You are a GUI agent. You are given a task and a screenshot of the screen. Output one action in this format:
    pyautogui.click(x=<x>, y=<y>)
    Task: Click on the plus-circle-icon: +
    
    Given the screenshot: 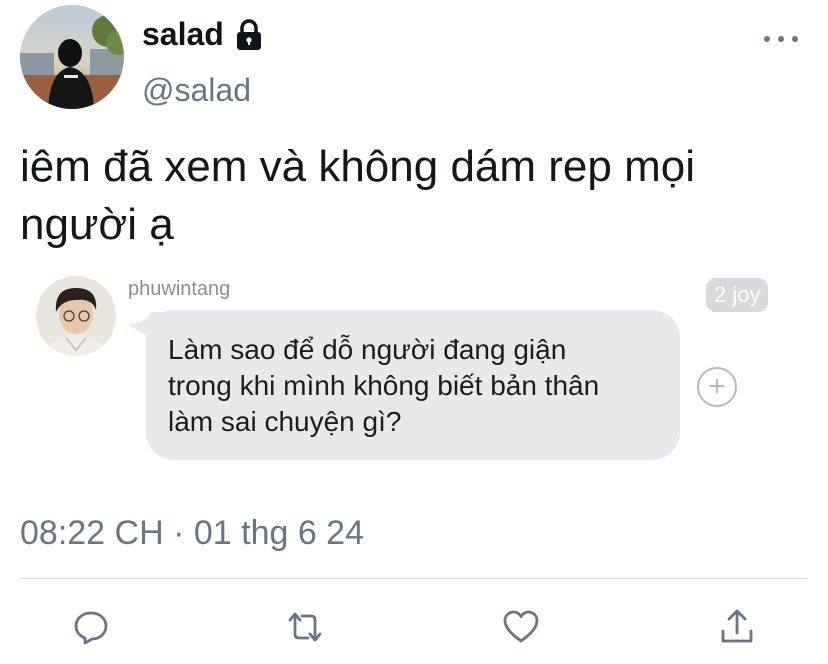 What is the action you would take?
    pyautogui.click(x=717, y=387)
    